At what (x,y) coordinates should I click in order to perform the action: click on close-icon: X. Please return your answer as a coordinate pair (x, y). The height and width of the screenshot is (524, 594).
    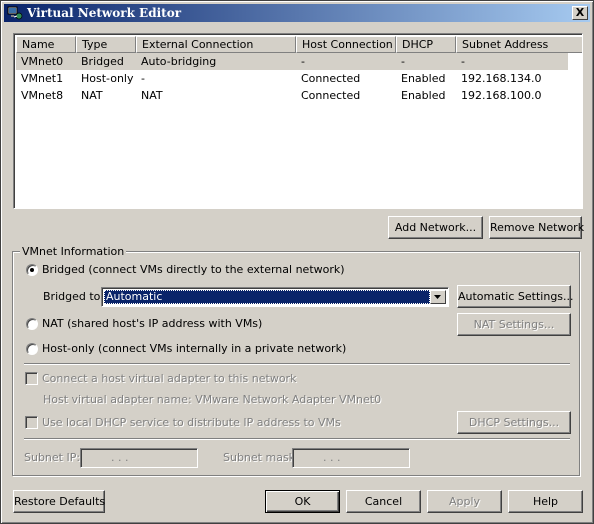
    Looking at the image, I should click on (580, 12).